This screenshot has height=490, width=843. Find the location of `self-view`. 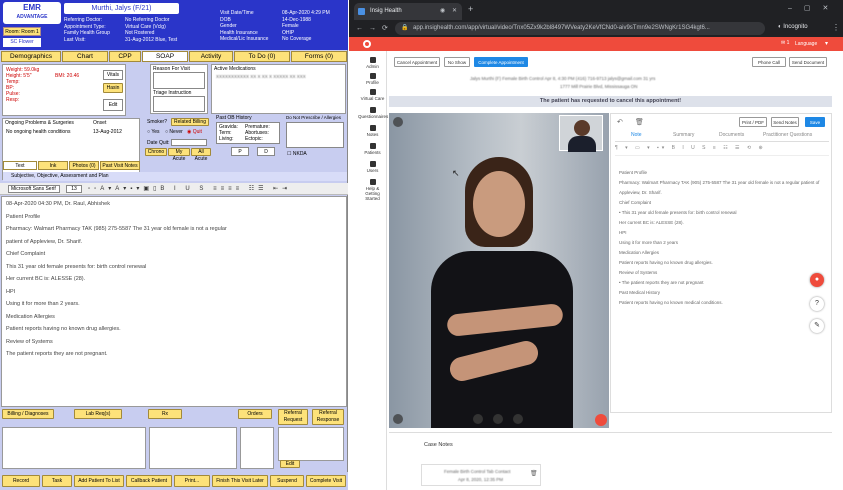

self-view is located at coordinates (581, 133).